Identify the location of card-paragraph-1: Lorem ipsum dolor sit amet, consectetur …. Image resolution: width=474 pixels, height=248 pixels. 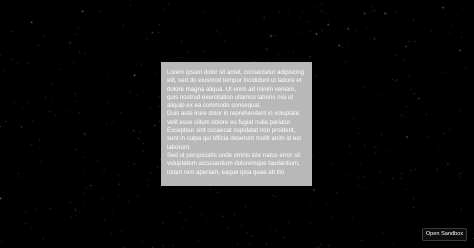
(236, 89).